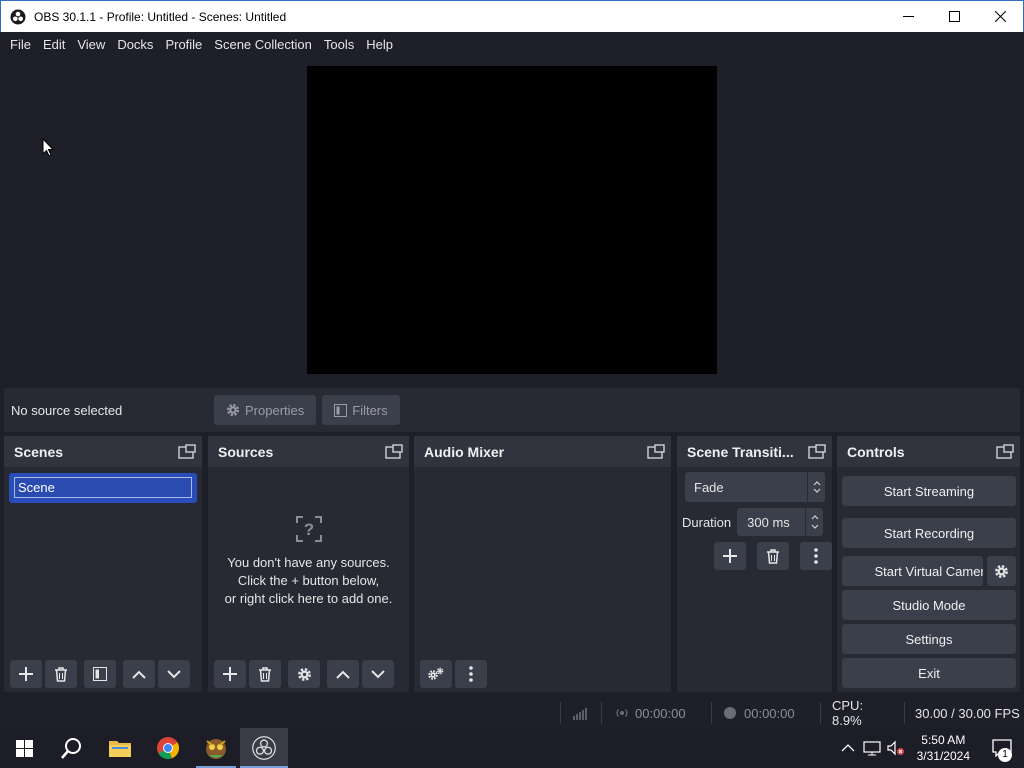 This screenshot has height=768, width=1024. I want to click on mouse-cursor-icon, so click(48, 147).